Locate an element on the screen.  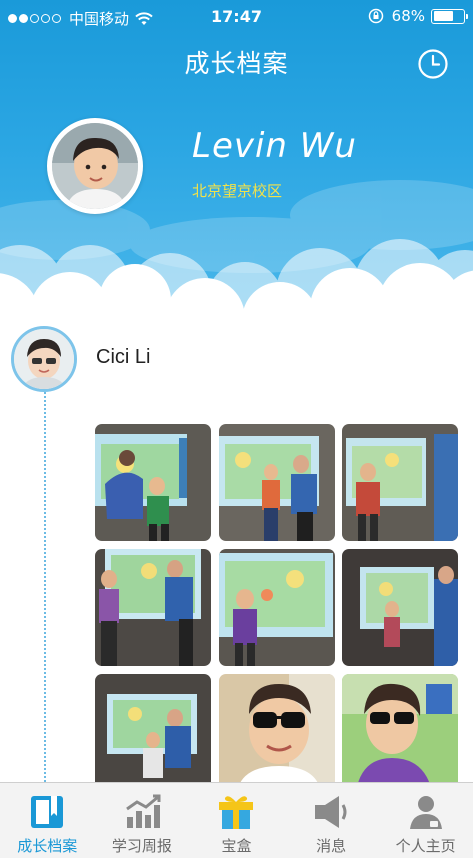
tab-weekly-report: 学习周报 is located at coordinates (142, 820).